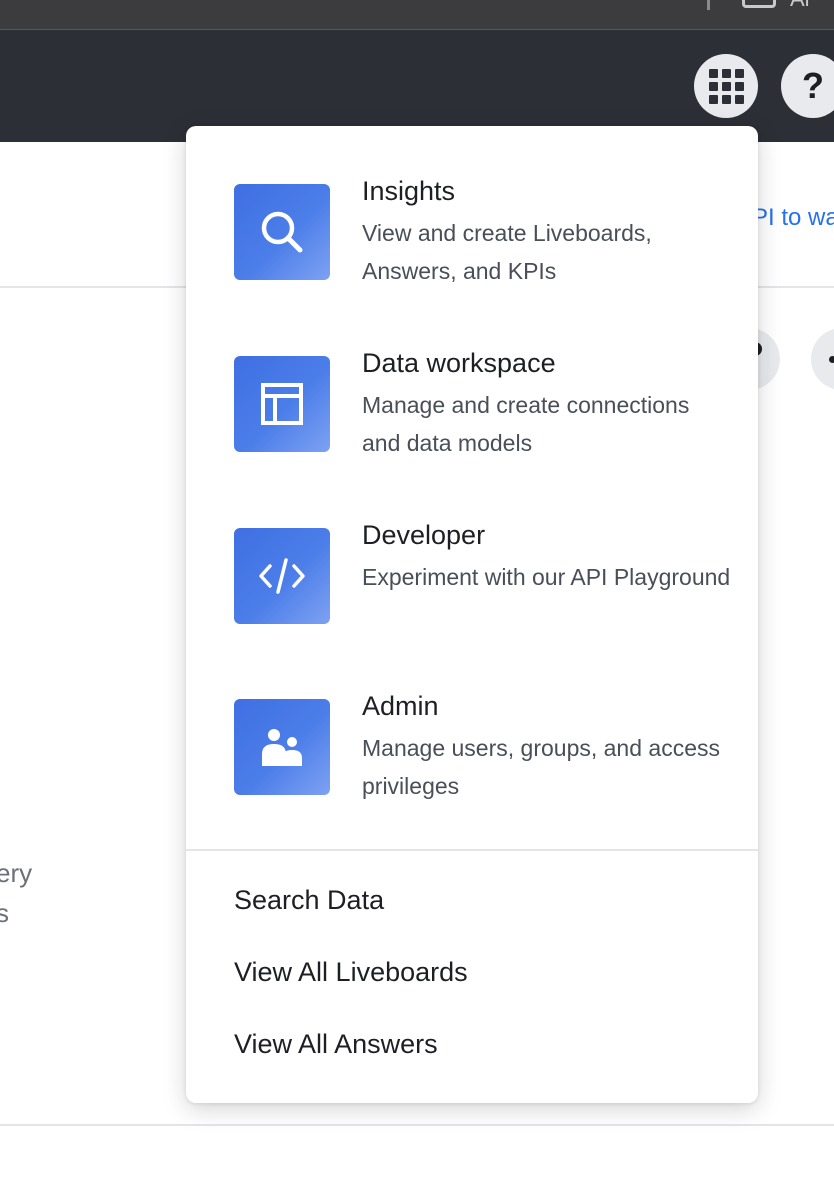 The height and width of the screenshot is (1178, 834). I want to click on window-icon, so click(759, 4).